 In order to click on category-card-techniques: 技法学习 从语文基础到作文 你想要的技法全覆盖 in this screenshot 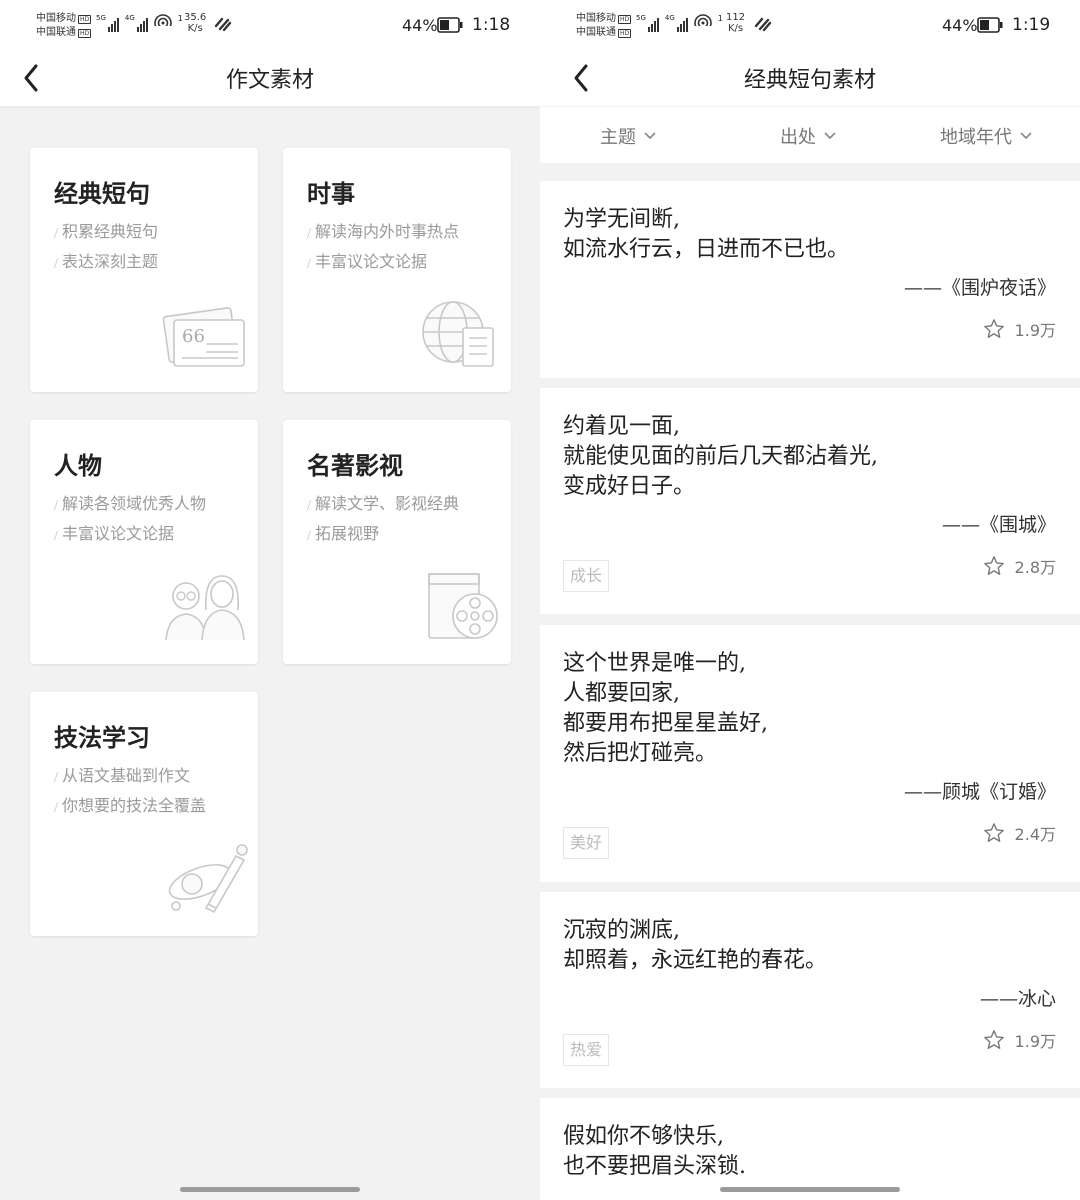, I will do `click(144, 814)`.